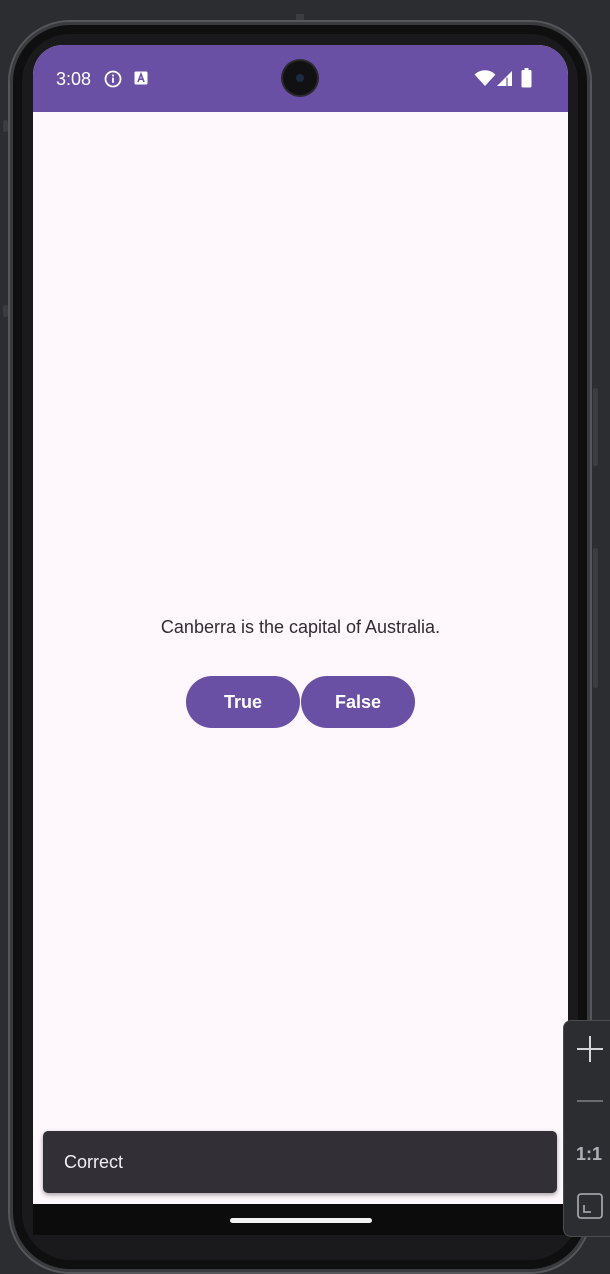 This screenshot has width=610, height=1274. What do you see at coordinates (74, 79) in the screenshot?
I see `status-time: 3:08` at bounding box center [74, 79].